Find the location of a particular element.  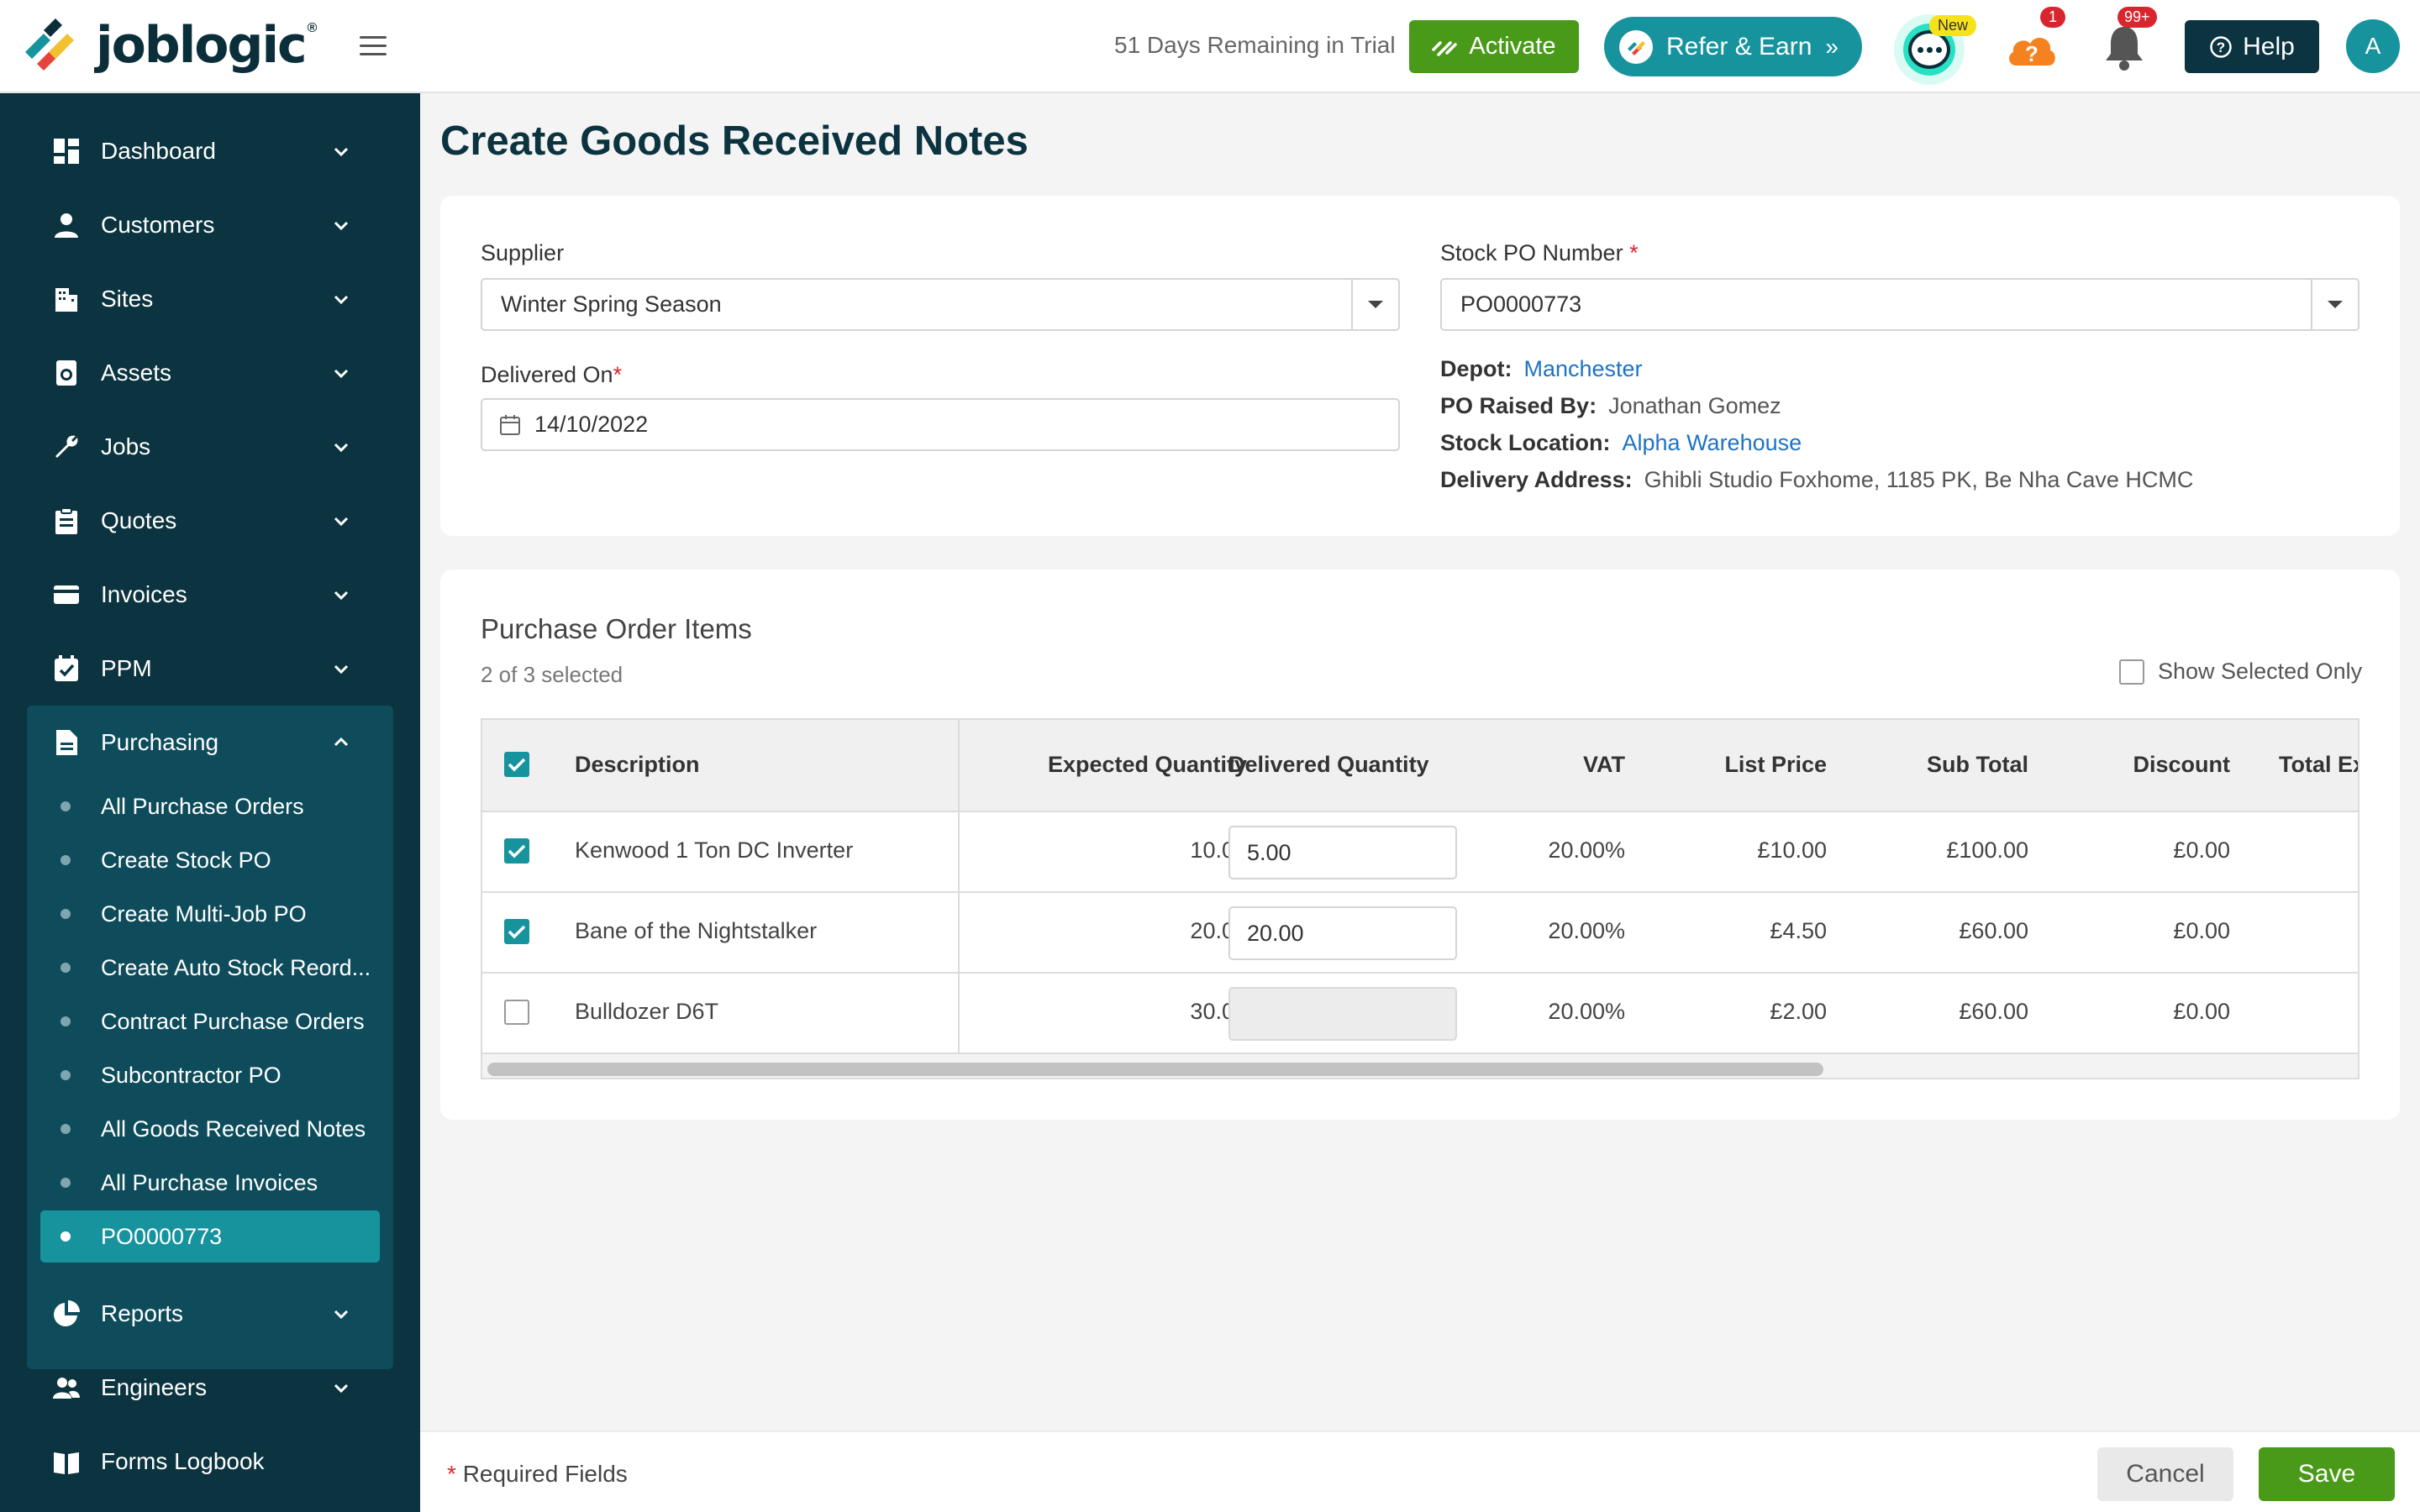

supplier-select: Winter Spring Season is located at coordinates (940, 304).